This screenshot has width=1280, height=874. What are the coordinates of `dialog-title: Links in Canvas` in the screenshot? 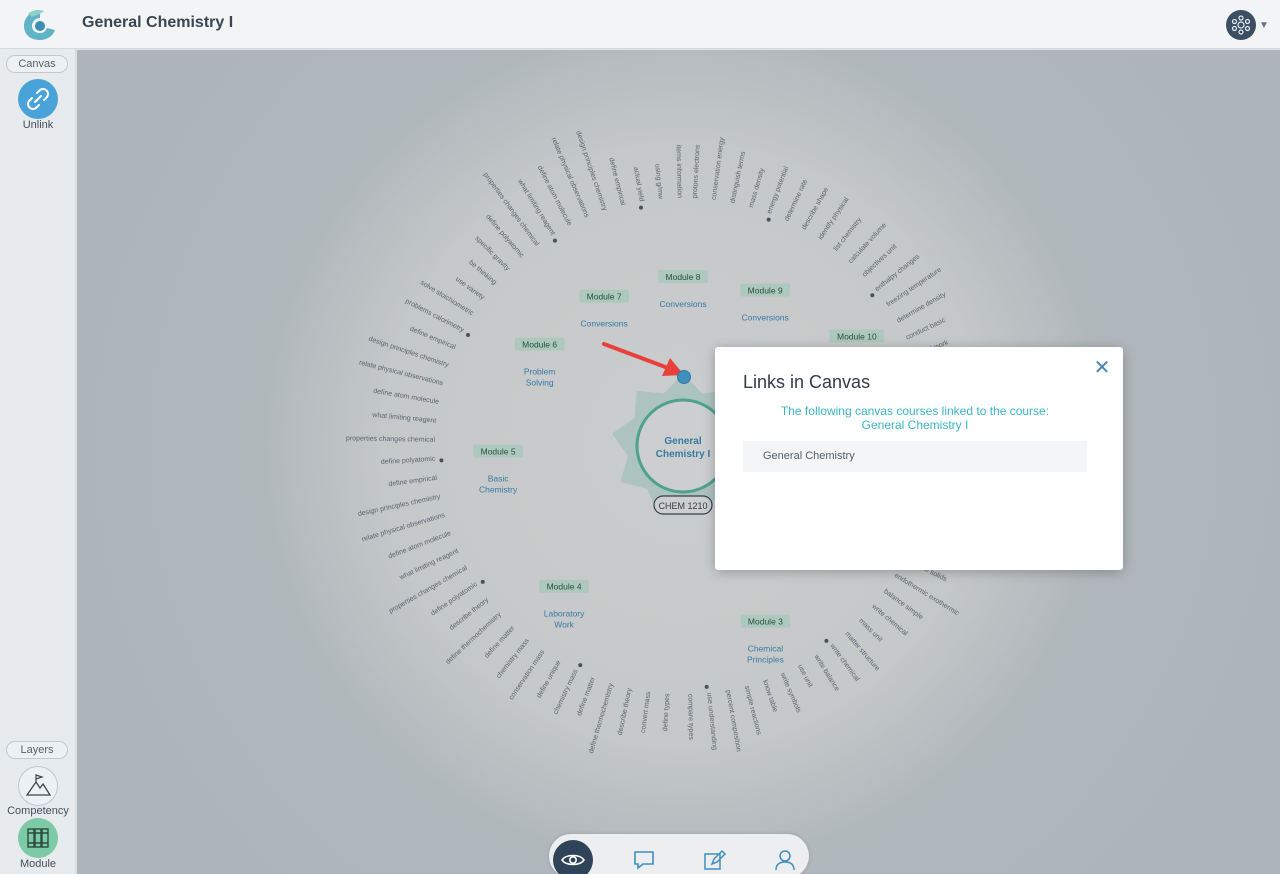 It's located at (807, 382).